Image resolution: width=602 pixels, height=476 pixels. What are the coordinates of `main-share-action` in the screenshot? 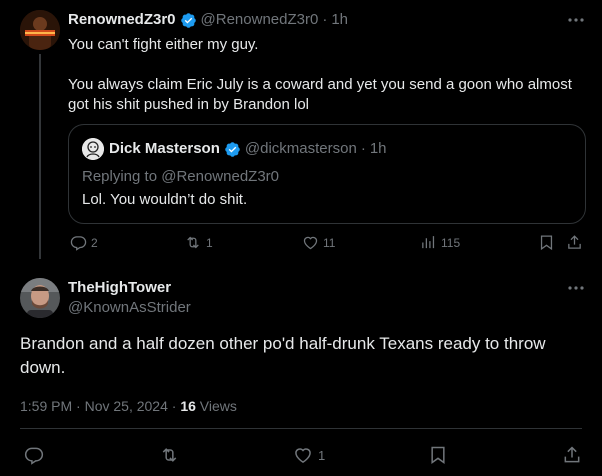 It's located at (572, 455).